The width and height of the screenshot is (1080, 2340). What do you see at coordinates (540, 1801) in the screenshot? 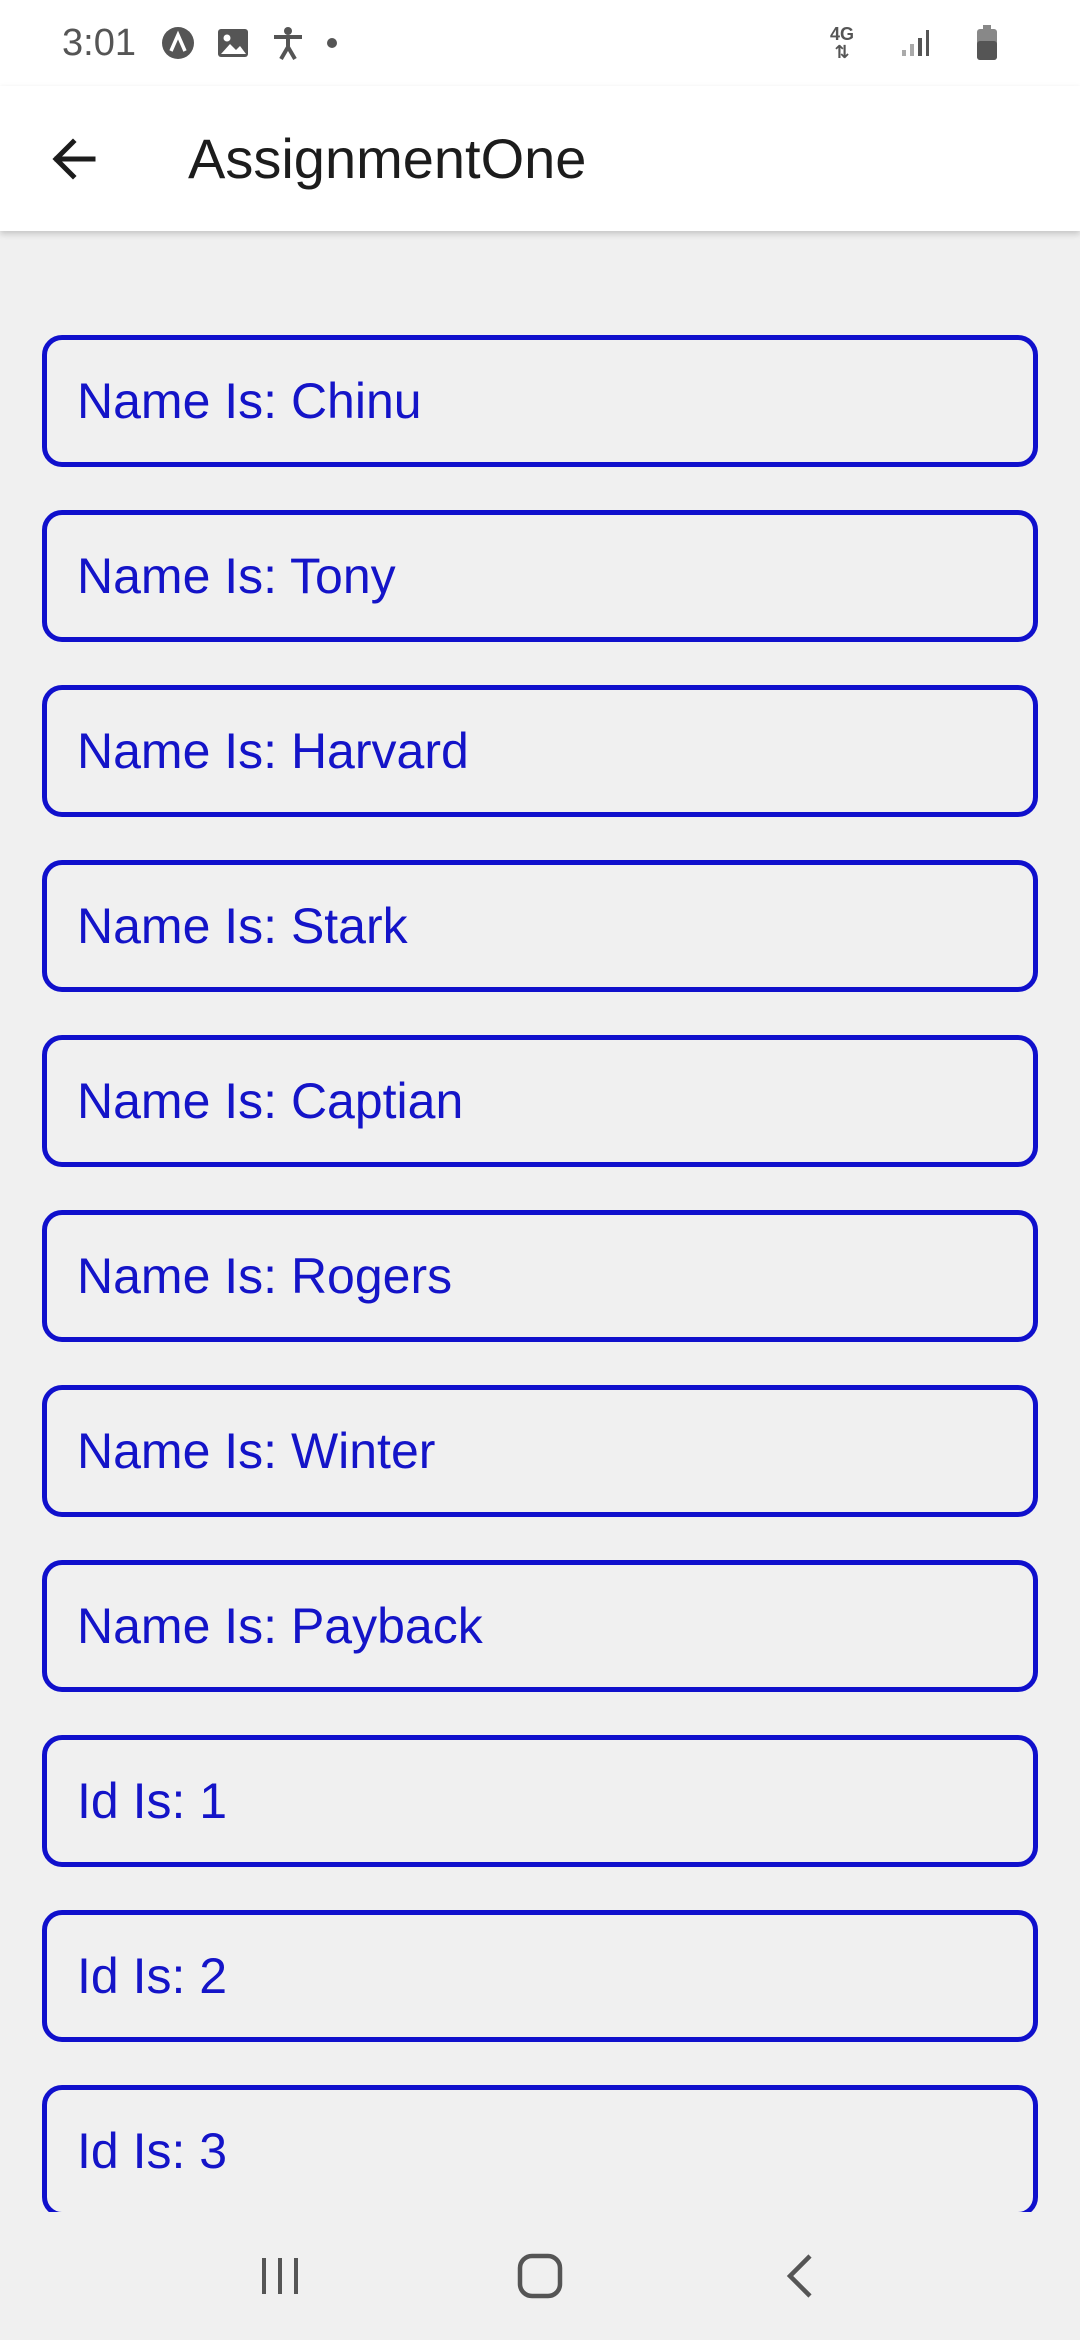
I see `list-item: Id Is: 1` at bounding box center [540, 1801].